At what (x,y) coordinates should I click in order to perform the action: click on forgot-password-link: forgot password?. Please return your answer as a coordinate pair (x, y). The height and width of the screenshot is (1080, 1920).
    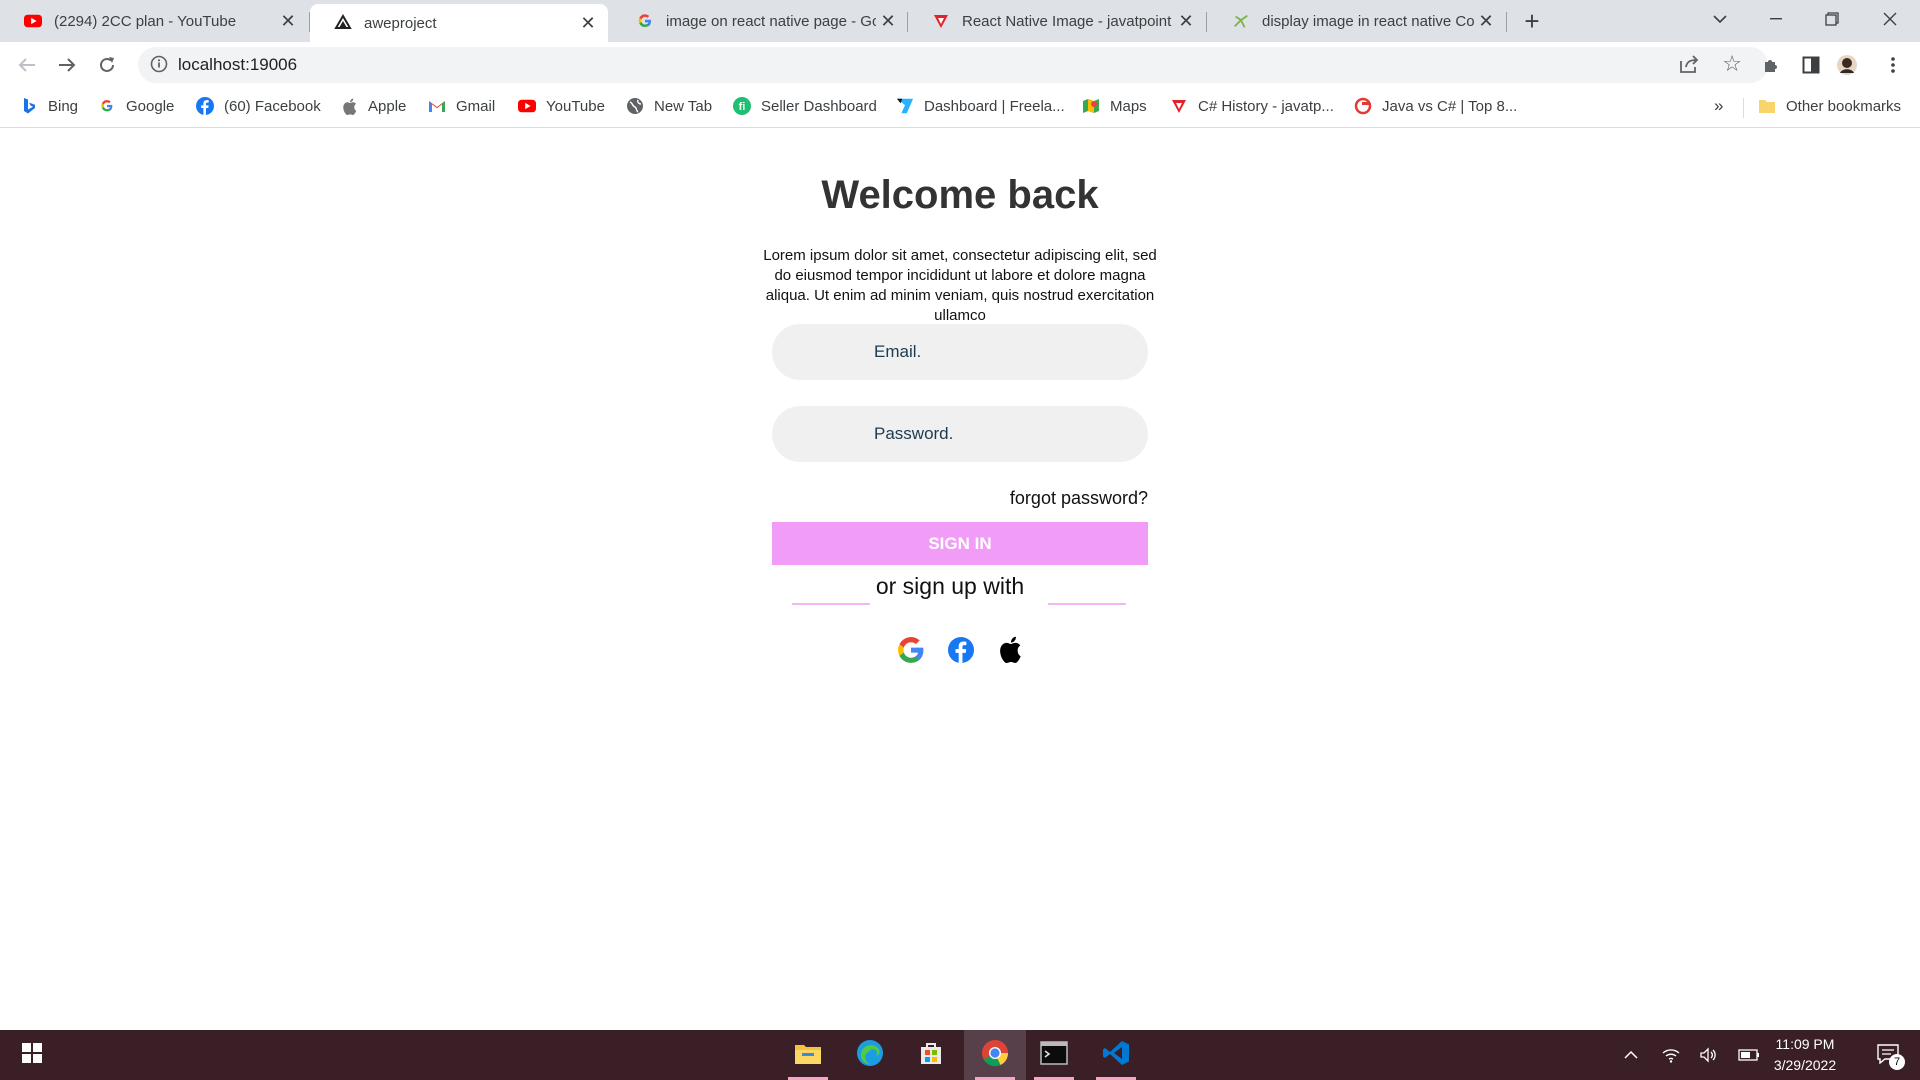
    Looking at the image, I should click on (1024, 498).